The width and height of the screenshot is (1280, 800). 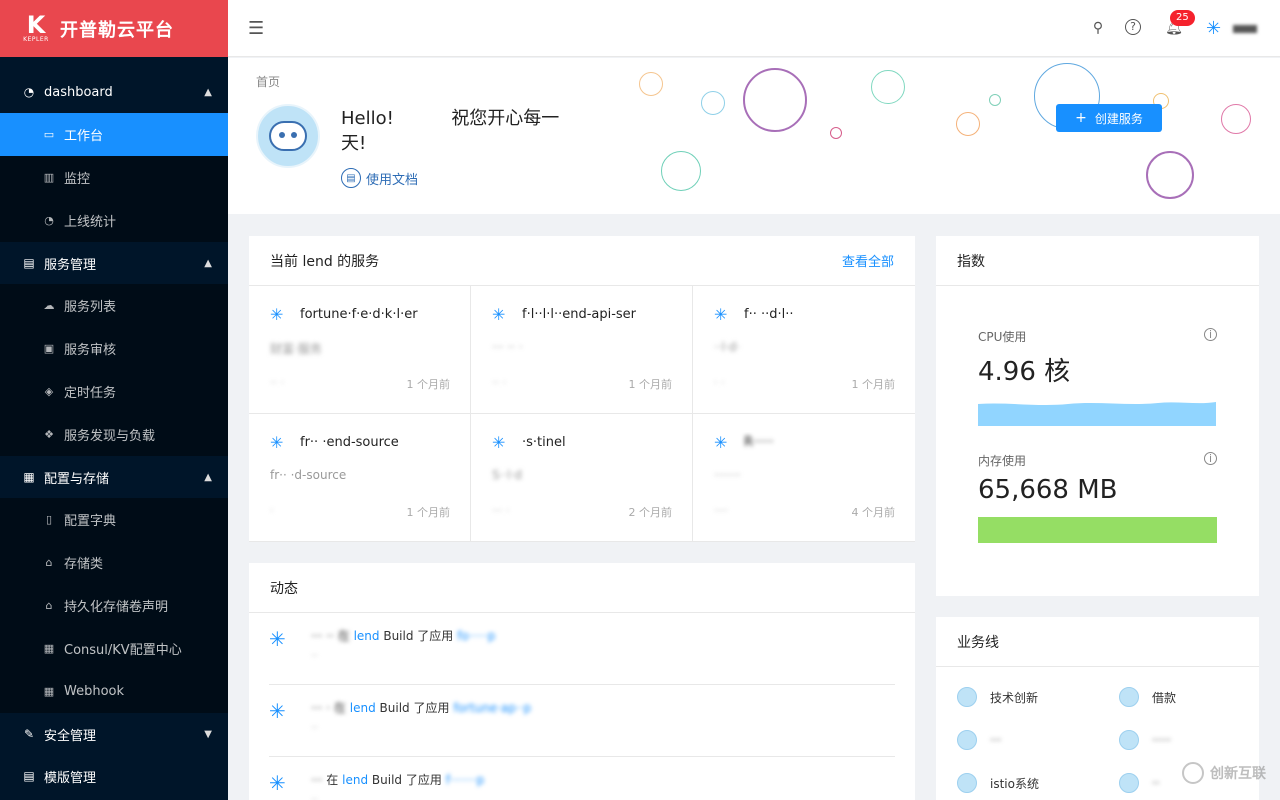 I want to click on plus-icon: +, so click(x=1081, y=118).